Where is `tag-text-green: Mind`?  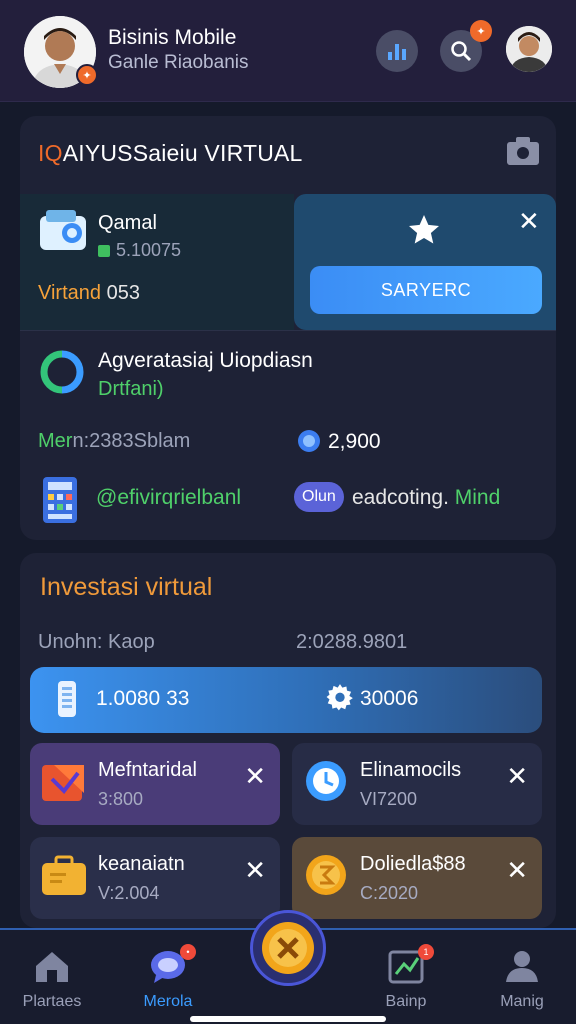 tag-text-green: Mind is located at coordinates (474, 497).